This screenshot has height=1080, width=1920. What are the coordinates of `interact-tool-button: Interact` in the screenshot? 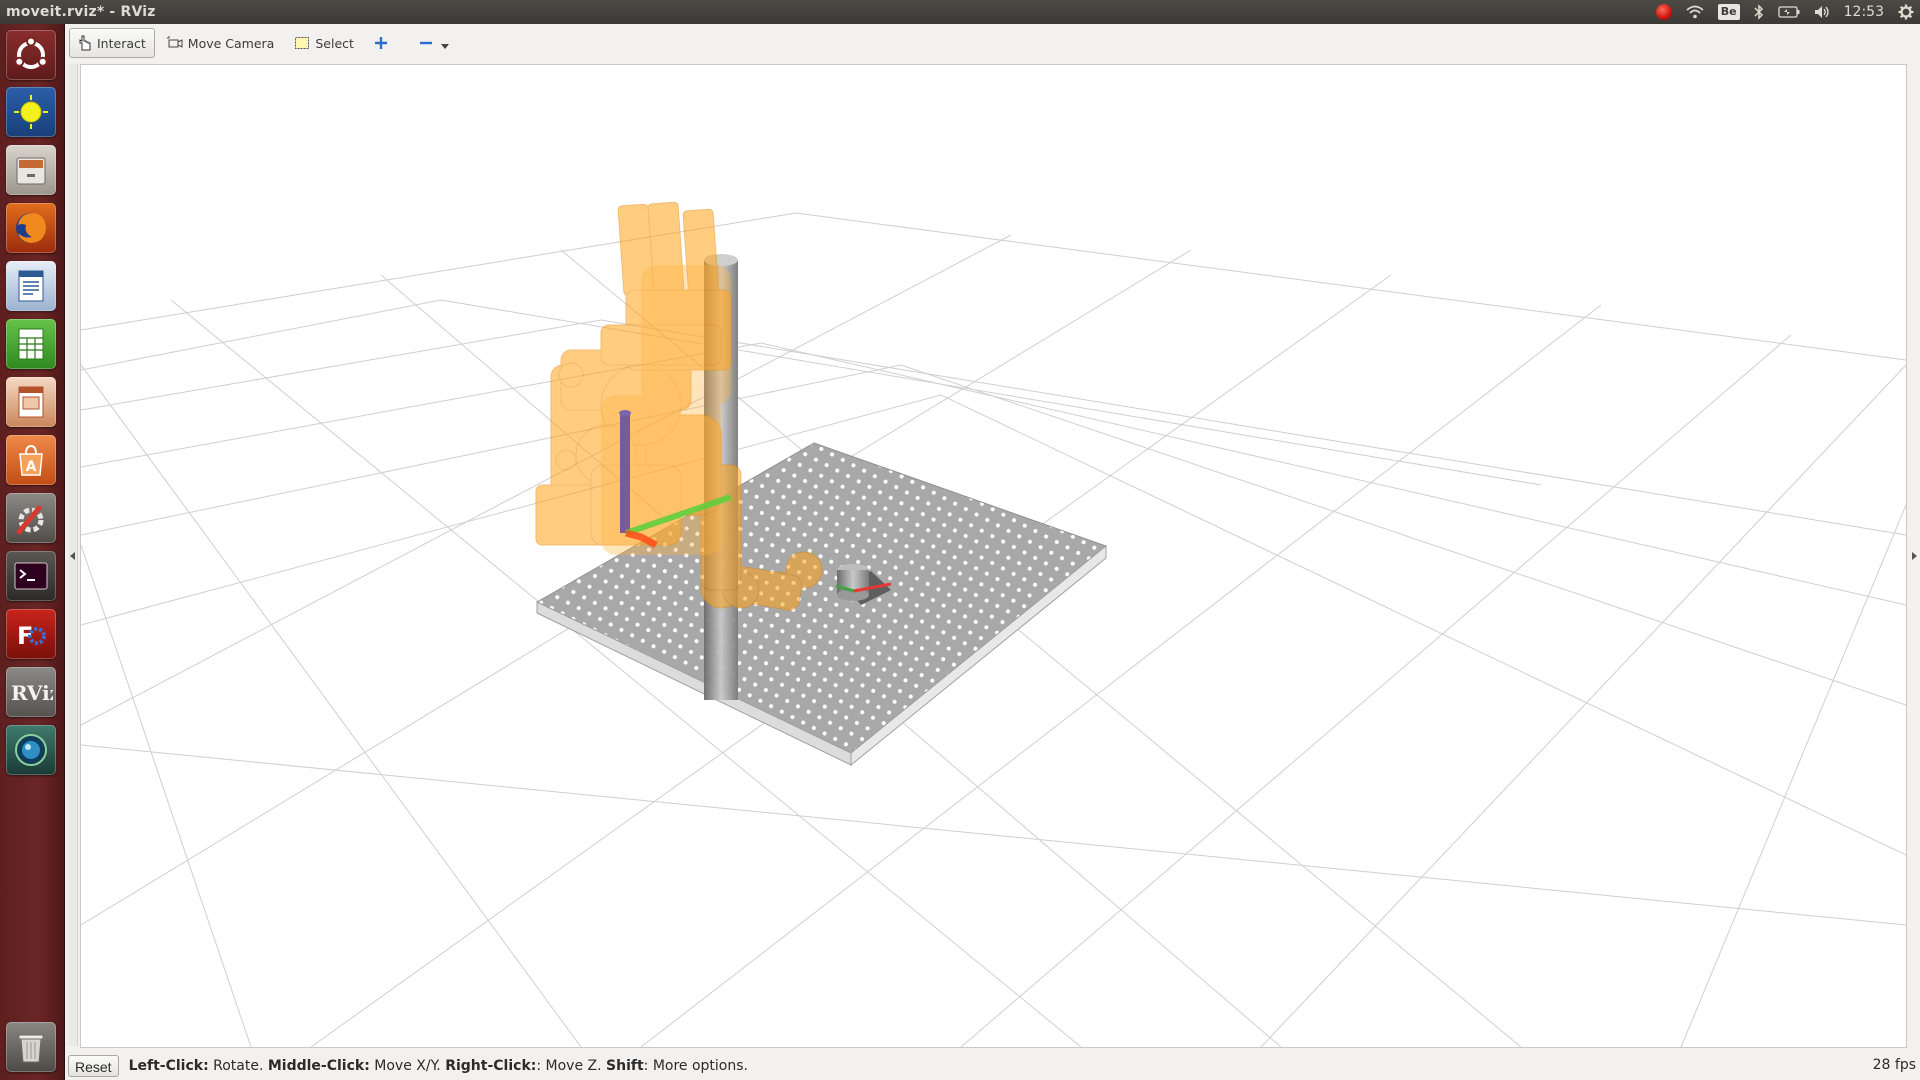 It's located at (112, 43).